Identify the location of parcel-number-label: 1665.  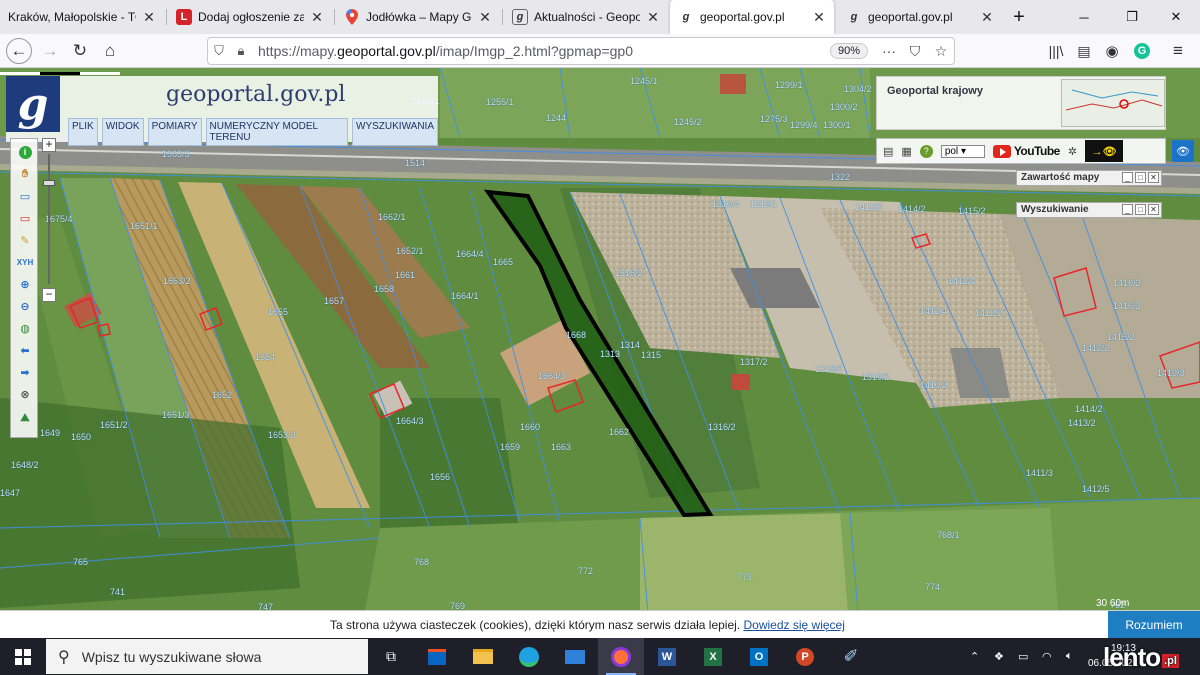
(503, 262).